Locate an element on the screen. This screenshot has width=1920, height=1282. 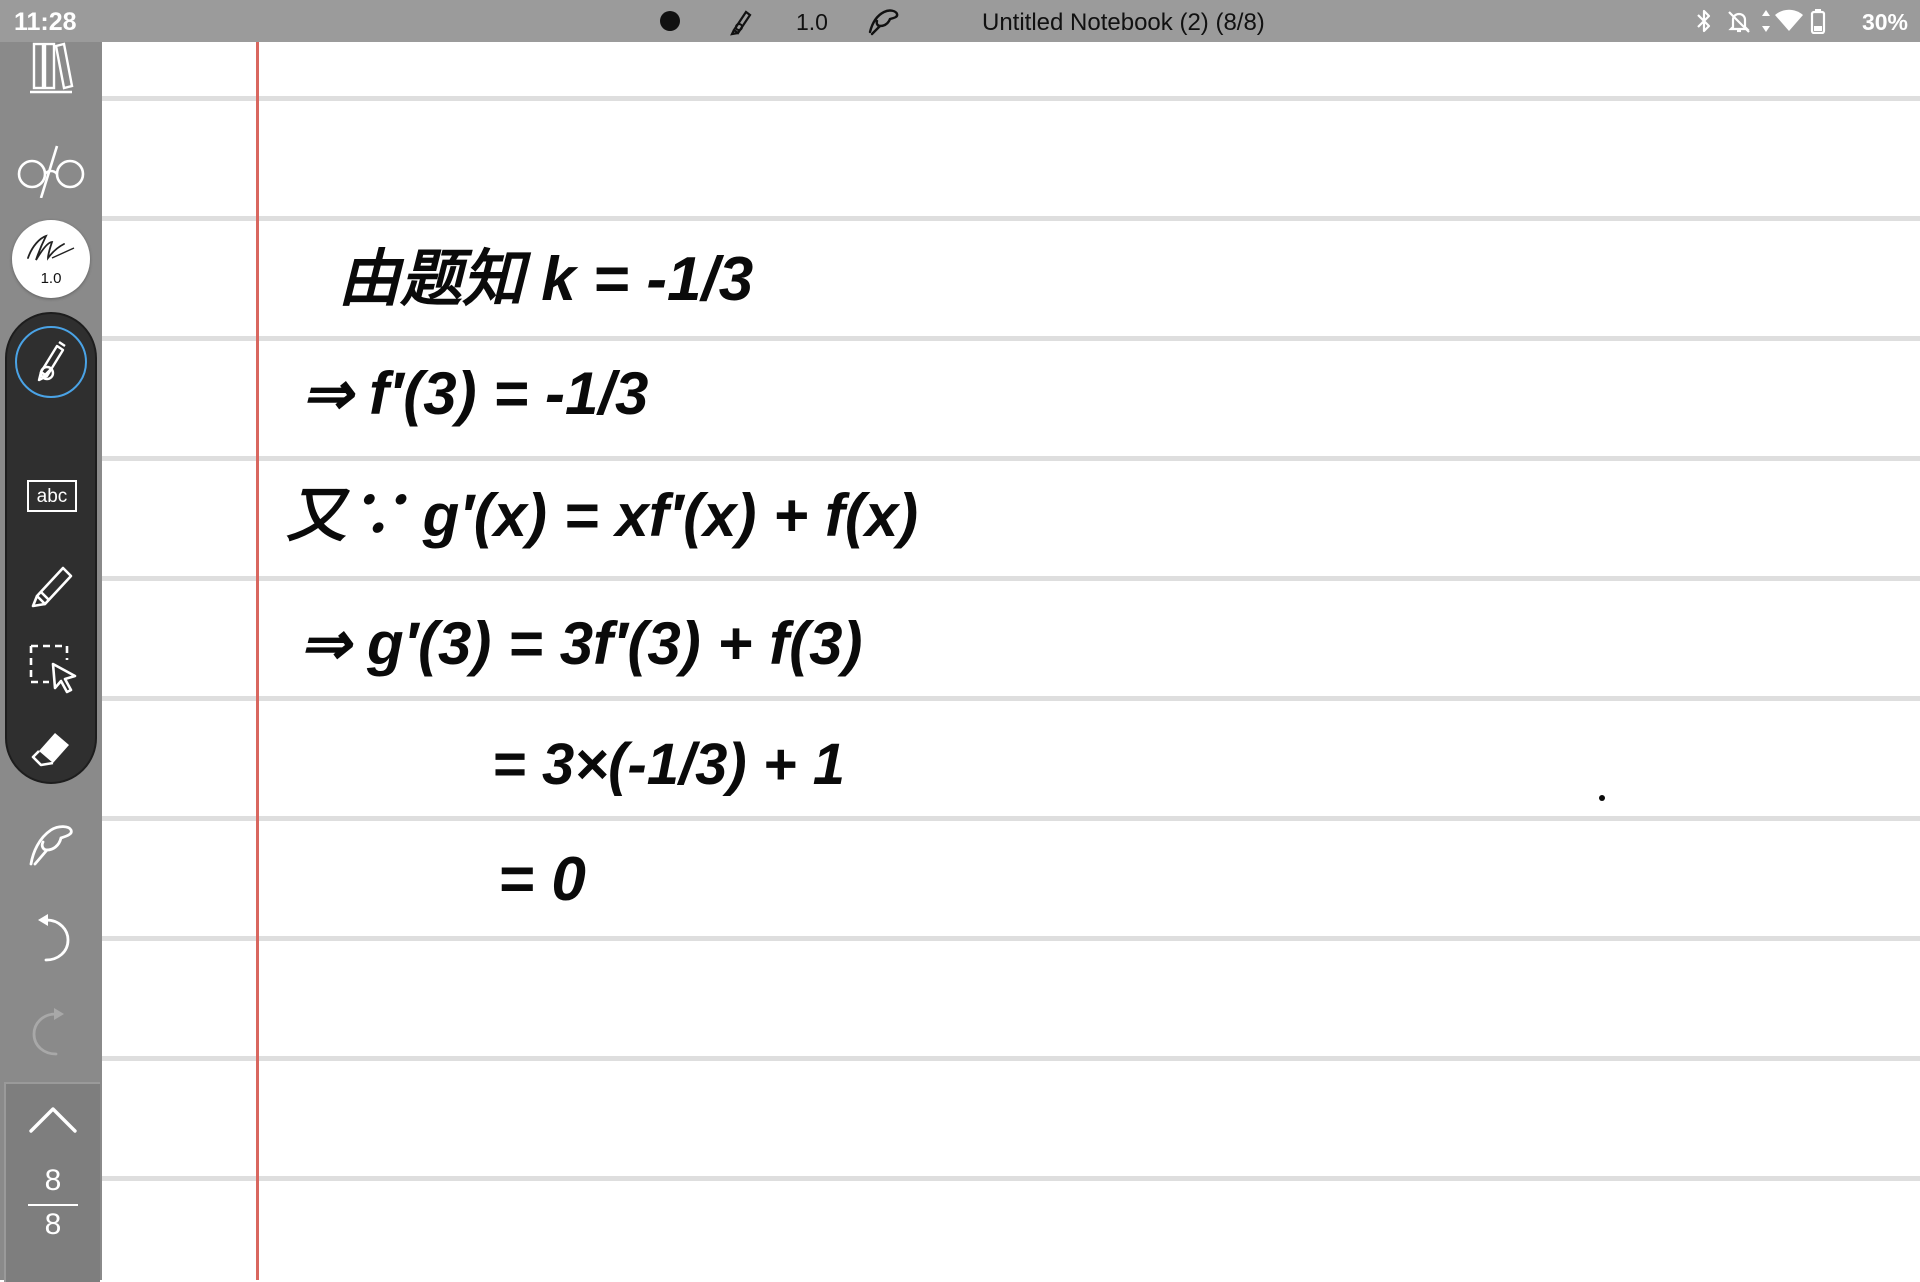
chevron-up-icon is located at coordinates (53, 1120).